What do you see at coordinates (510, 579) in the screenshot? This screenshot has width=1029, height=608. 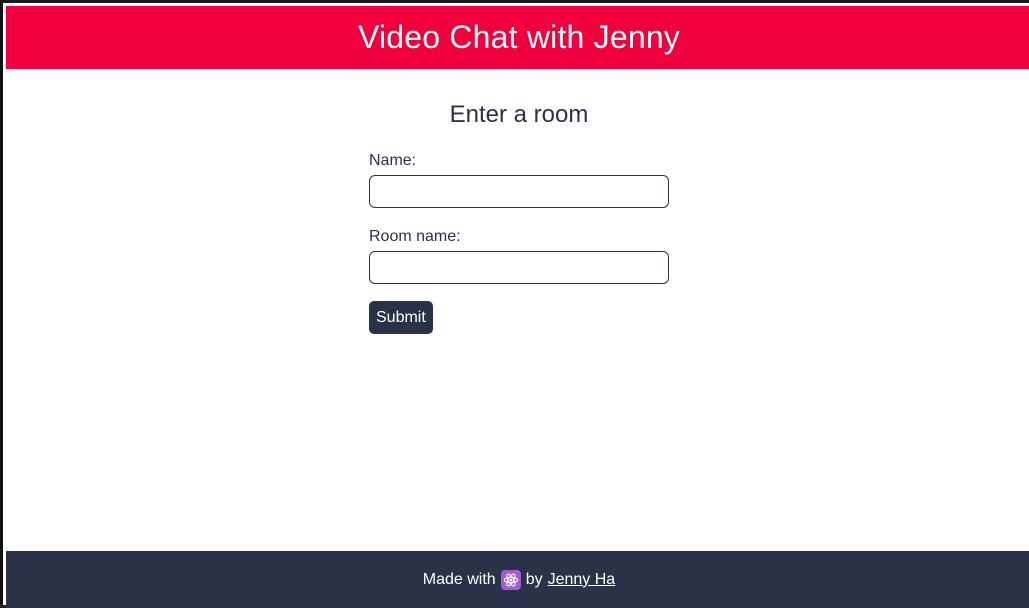 I see `react-atom-icon` at bounding box center [510, 579].